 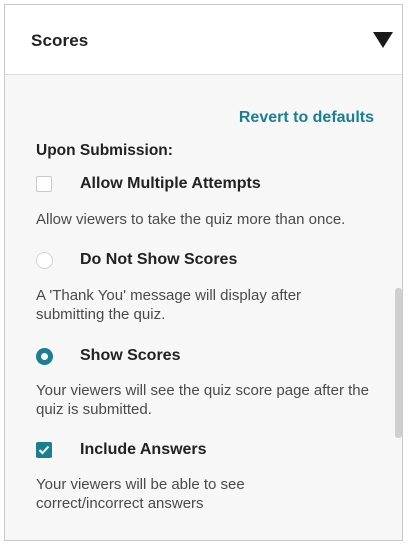 I want to click on collapse-toggle-button, so click(x=383, y=40).